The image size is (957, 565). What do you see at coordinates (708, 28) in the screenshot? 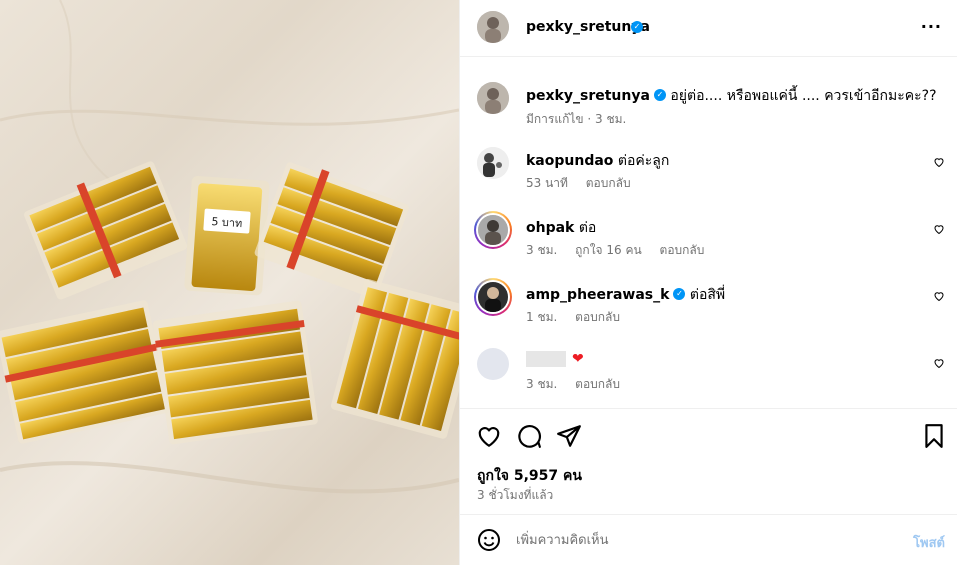
I see `post-header: pexky_sretunya ✓ ···` at bounding box center [708, 28].